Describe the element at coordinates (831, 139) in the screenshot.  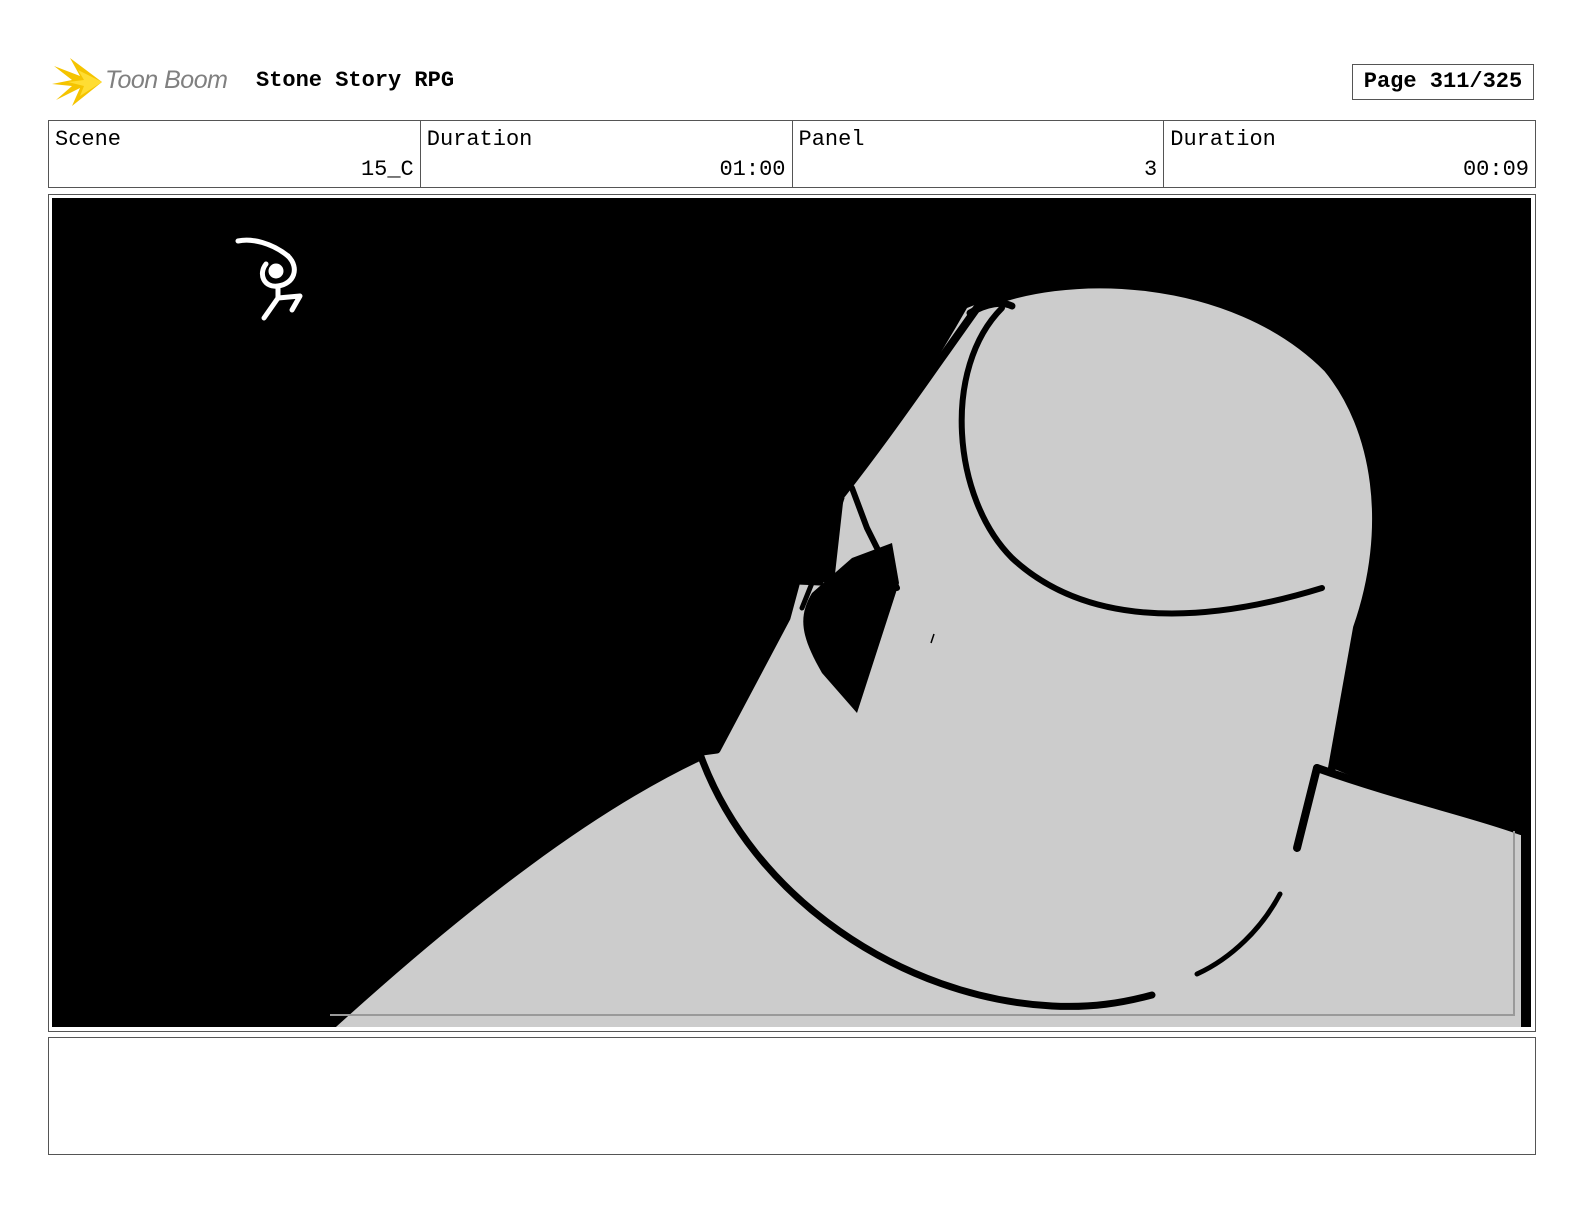
I see `panel-label: Panel` at that location.